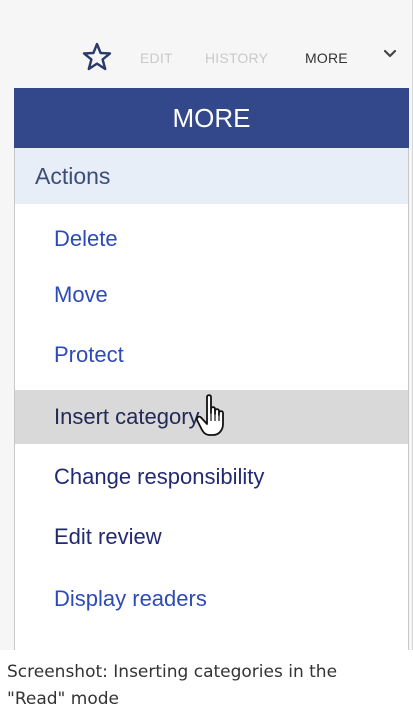 Image resolution: width=413 pixels, height=720 pixels. I want to click on more-link: MORE, so click(326, 58).